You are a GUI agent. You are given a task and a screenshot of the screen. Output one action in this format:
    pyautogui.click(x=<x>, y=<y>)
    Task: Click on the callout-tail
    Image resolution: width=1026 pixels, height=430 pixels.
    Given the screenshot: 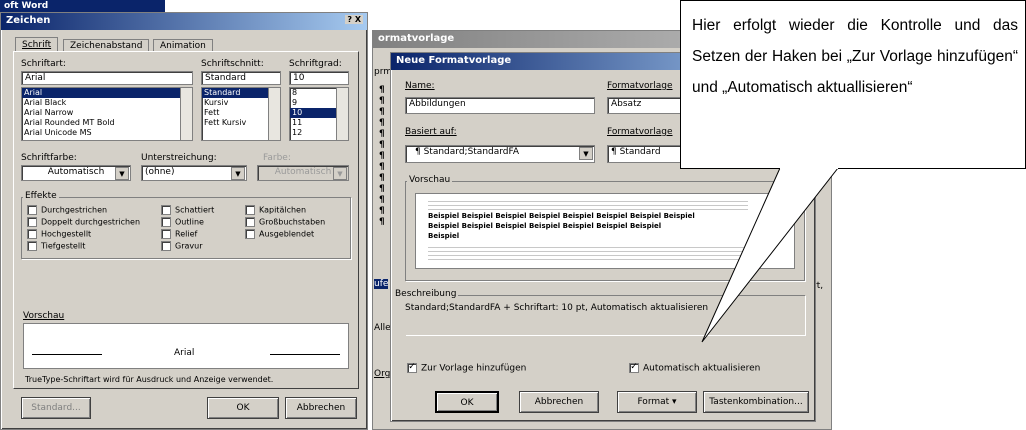 What is the action you would take?
    pyautogui.click(x=770, y=255)
    